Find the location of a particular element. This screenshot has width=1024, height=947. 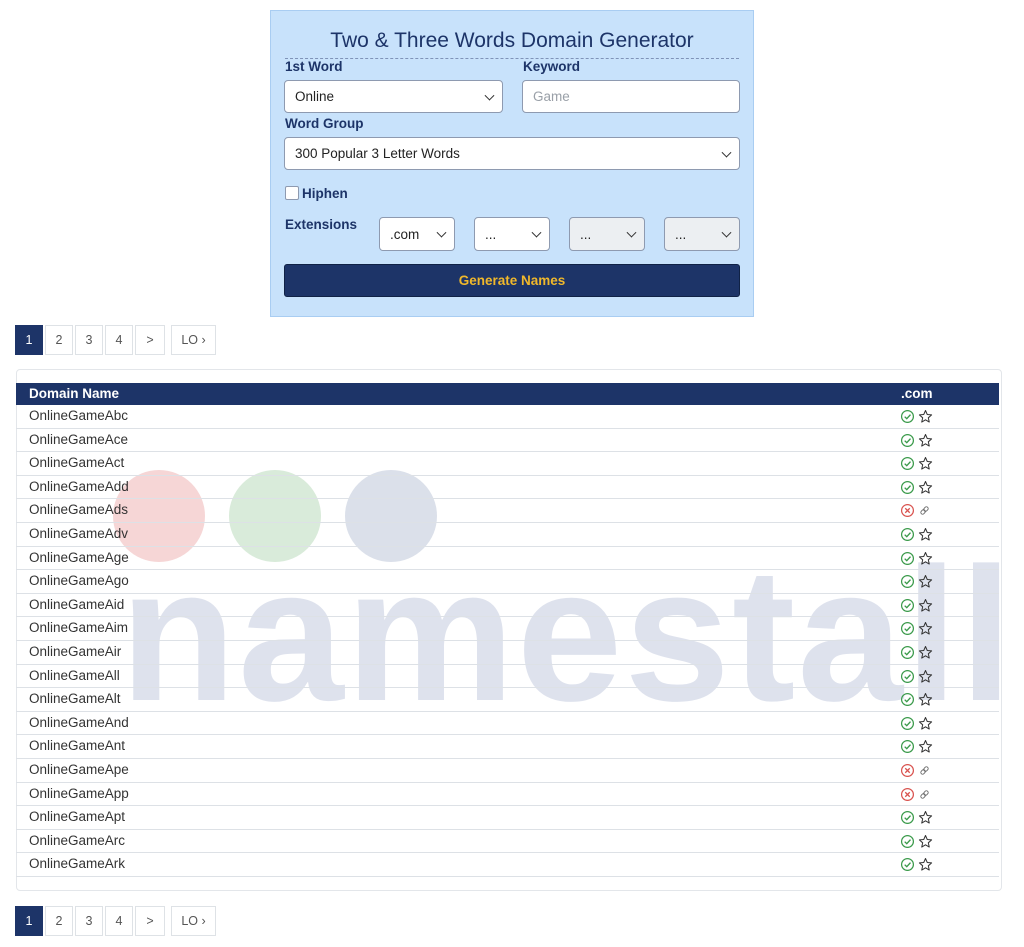

table-row: OnlineGameAid is located at coordinates (507, 606).